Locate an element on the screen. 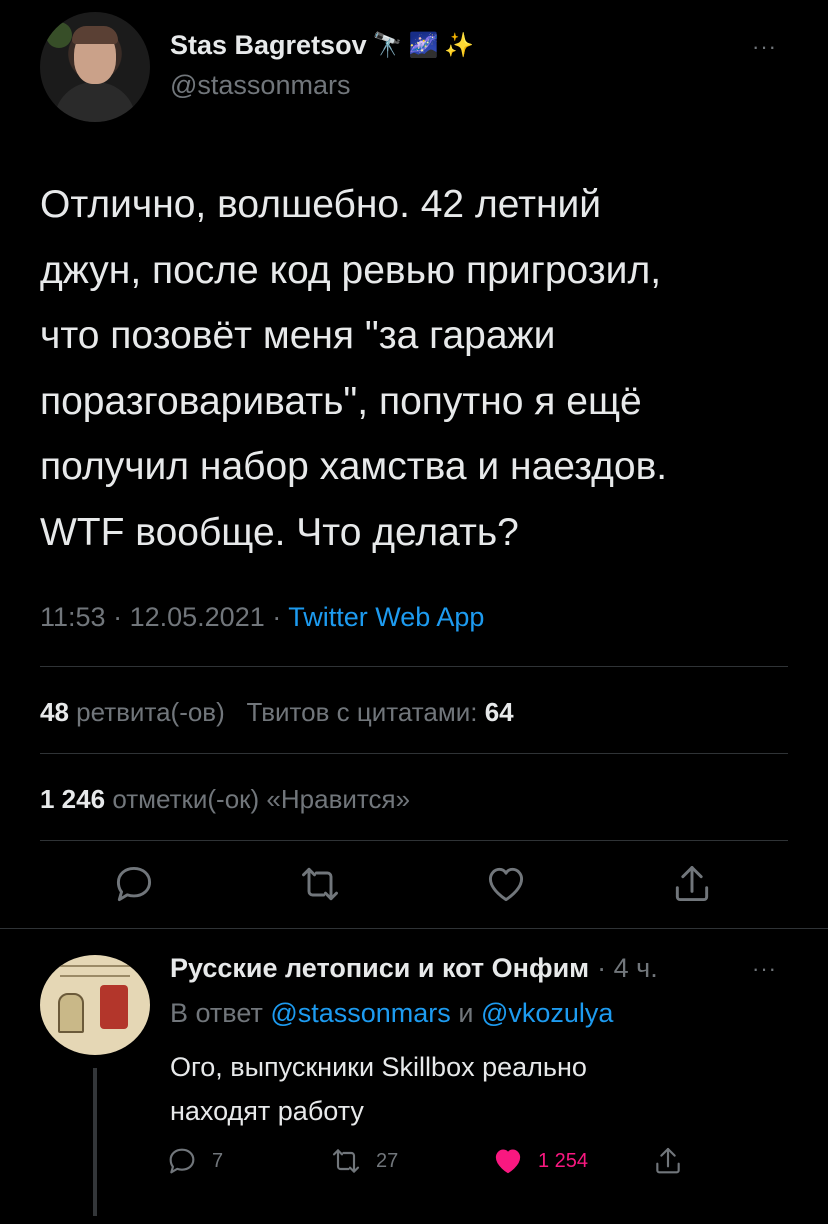 Image resolution: width=828 pixels, height=1224 pixels. more-options-icon: ··· is located at coordinates (764, 47).